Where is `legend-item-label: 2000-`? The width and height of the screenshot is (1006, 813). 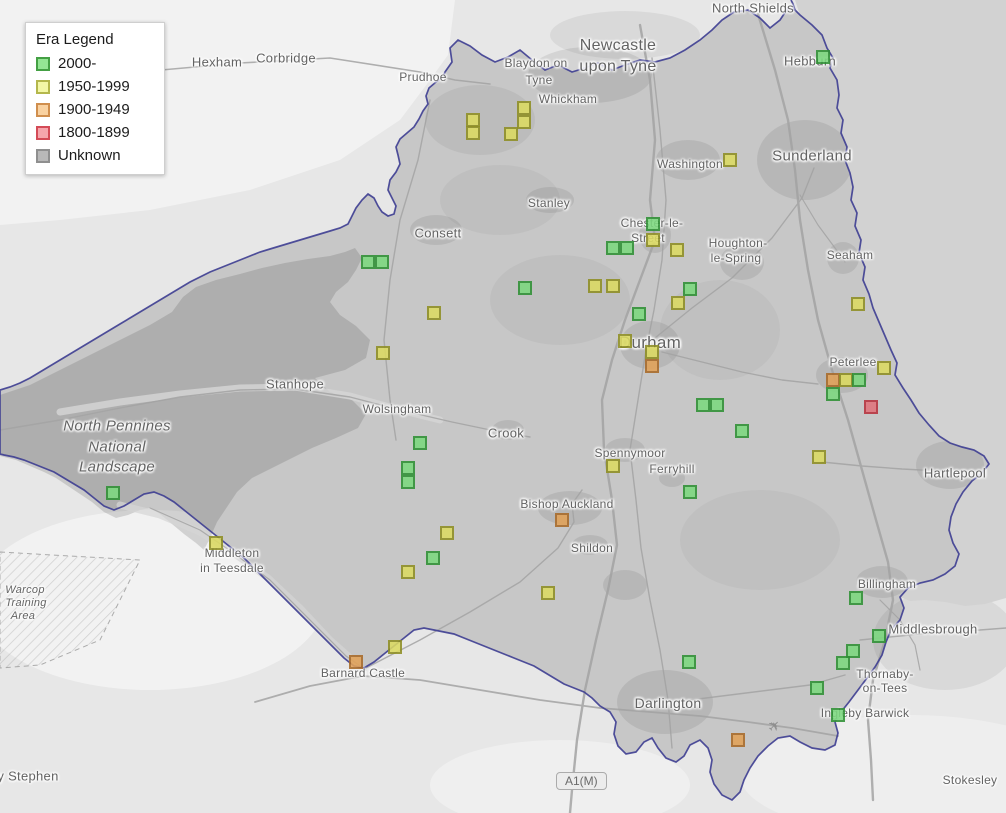
legend-item-label: 2000- is located at coordinates (77, 63).